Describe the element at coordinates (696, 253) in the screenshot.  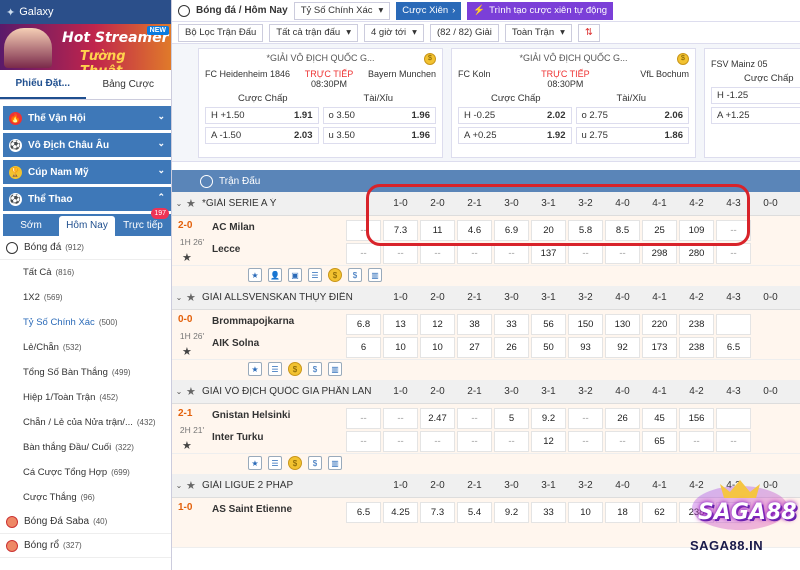
I see `odds-cell: 280` at that location.